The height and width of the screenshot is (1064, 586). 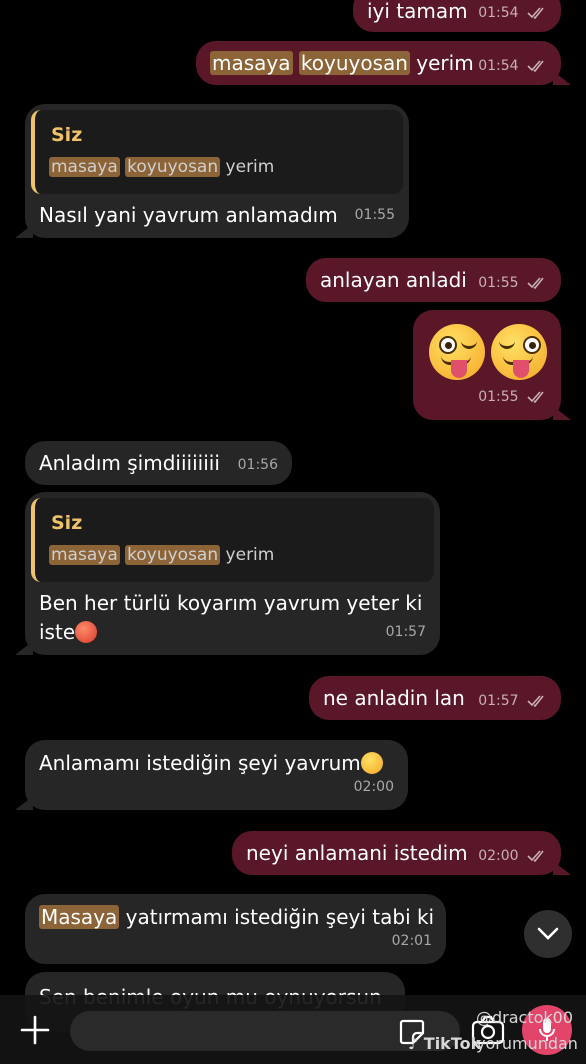 I want to click on message-text: iyi tamam, so click(x=417, y=11).